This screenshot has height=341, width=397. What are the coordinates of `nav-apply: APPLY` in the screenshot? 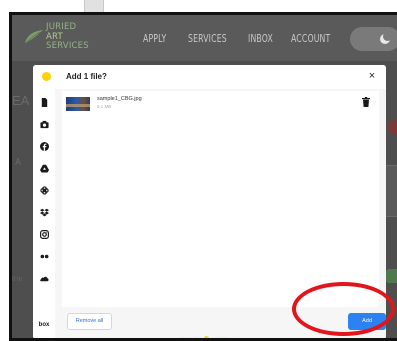 It's located at (154, 39).